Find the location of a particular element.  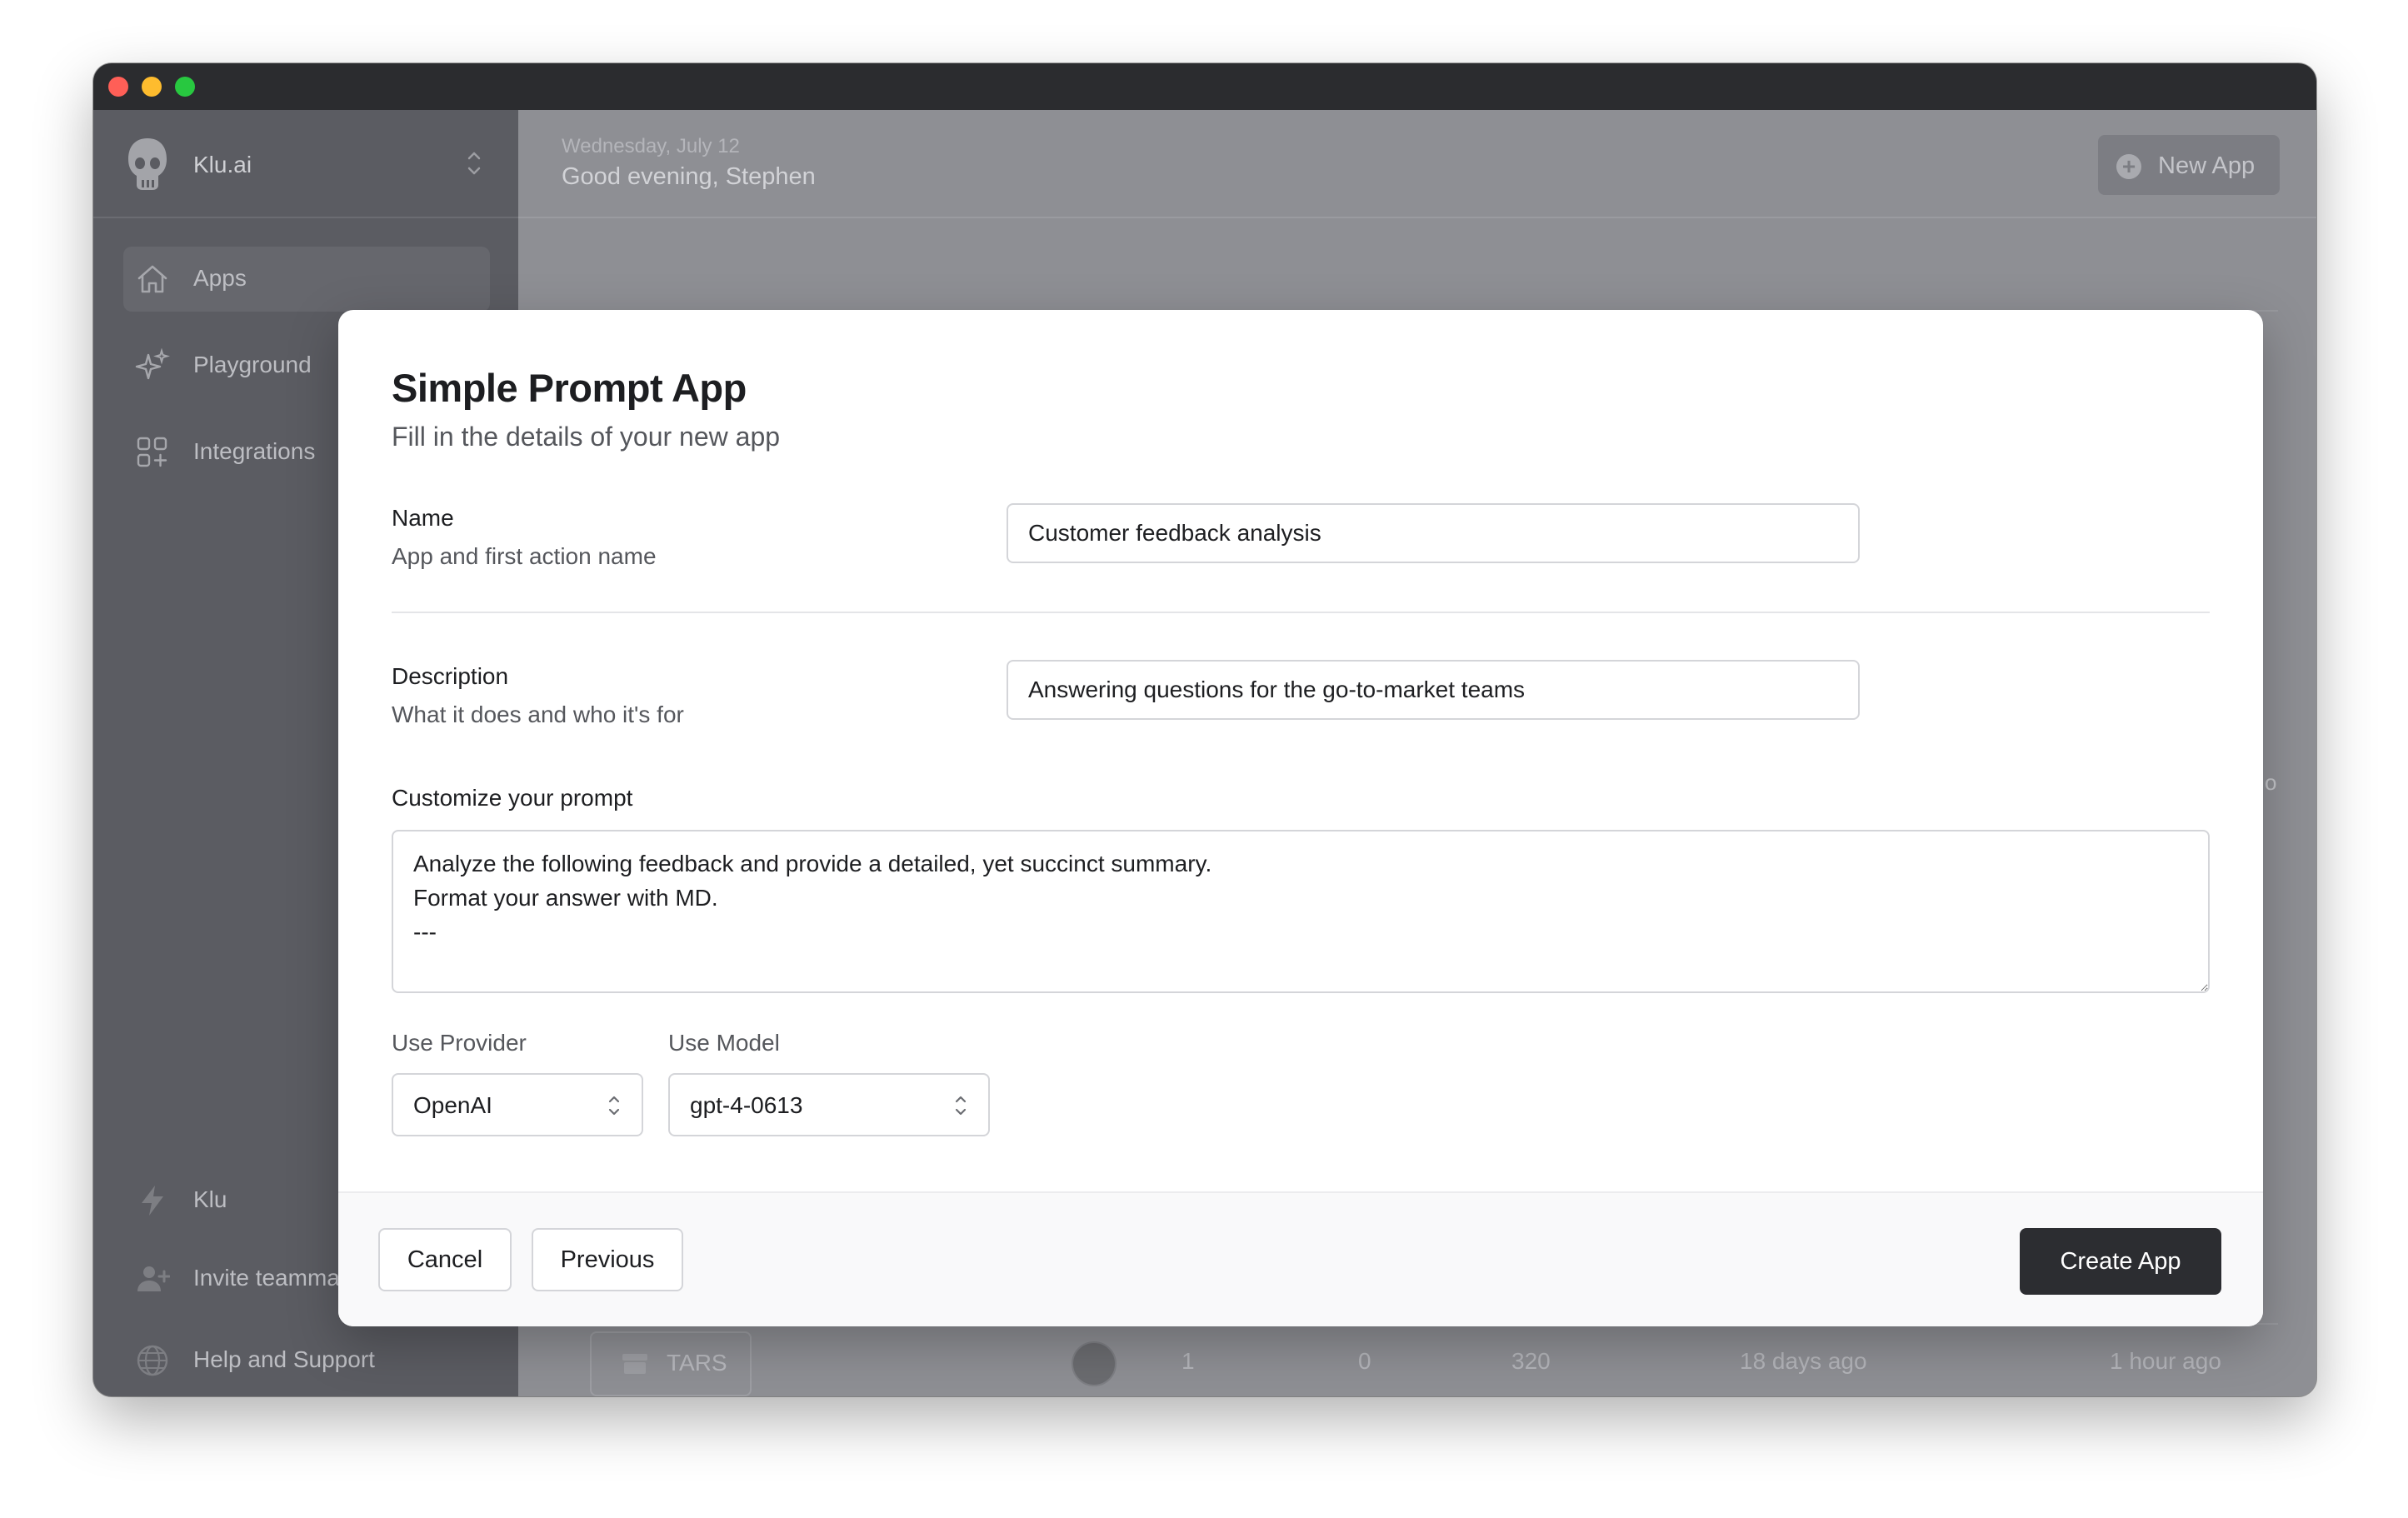

new-app-button: + New App is located at coordinates (2189, 165).